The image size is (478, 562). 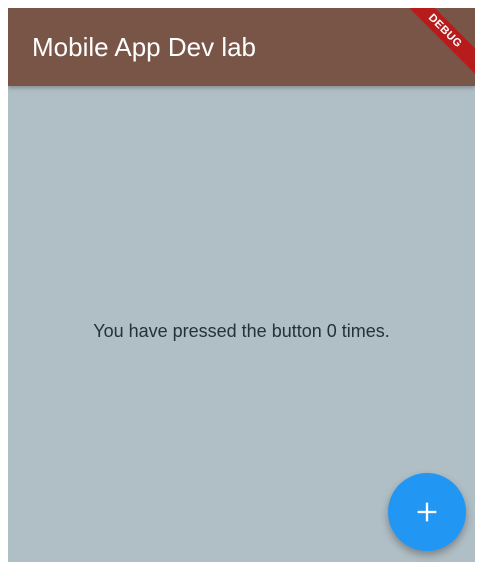 What do you see at coordinates (241, 331) in the screenshot?
I see `counter-message: You have pressed the button 0 times.` at bounding box center [241, 331].